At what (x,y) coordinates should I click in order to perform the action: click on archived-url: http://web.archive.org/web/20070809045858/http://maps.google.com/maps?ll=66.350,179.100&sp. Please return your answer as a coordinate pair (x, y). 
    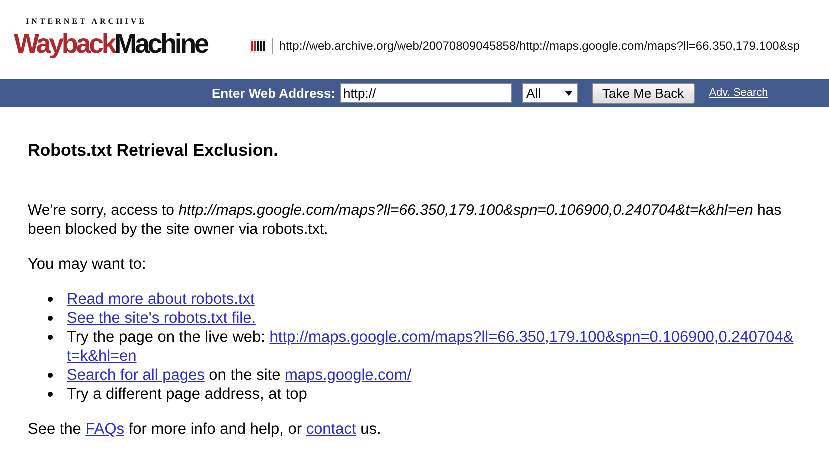
    Looking at the image, I should click on (539, 46).